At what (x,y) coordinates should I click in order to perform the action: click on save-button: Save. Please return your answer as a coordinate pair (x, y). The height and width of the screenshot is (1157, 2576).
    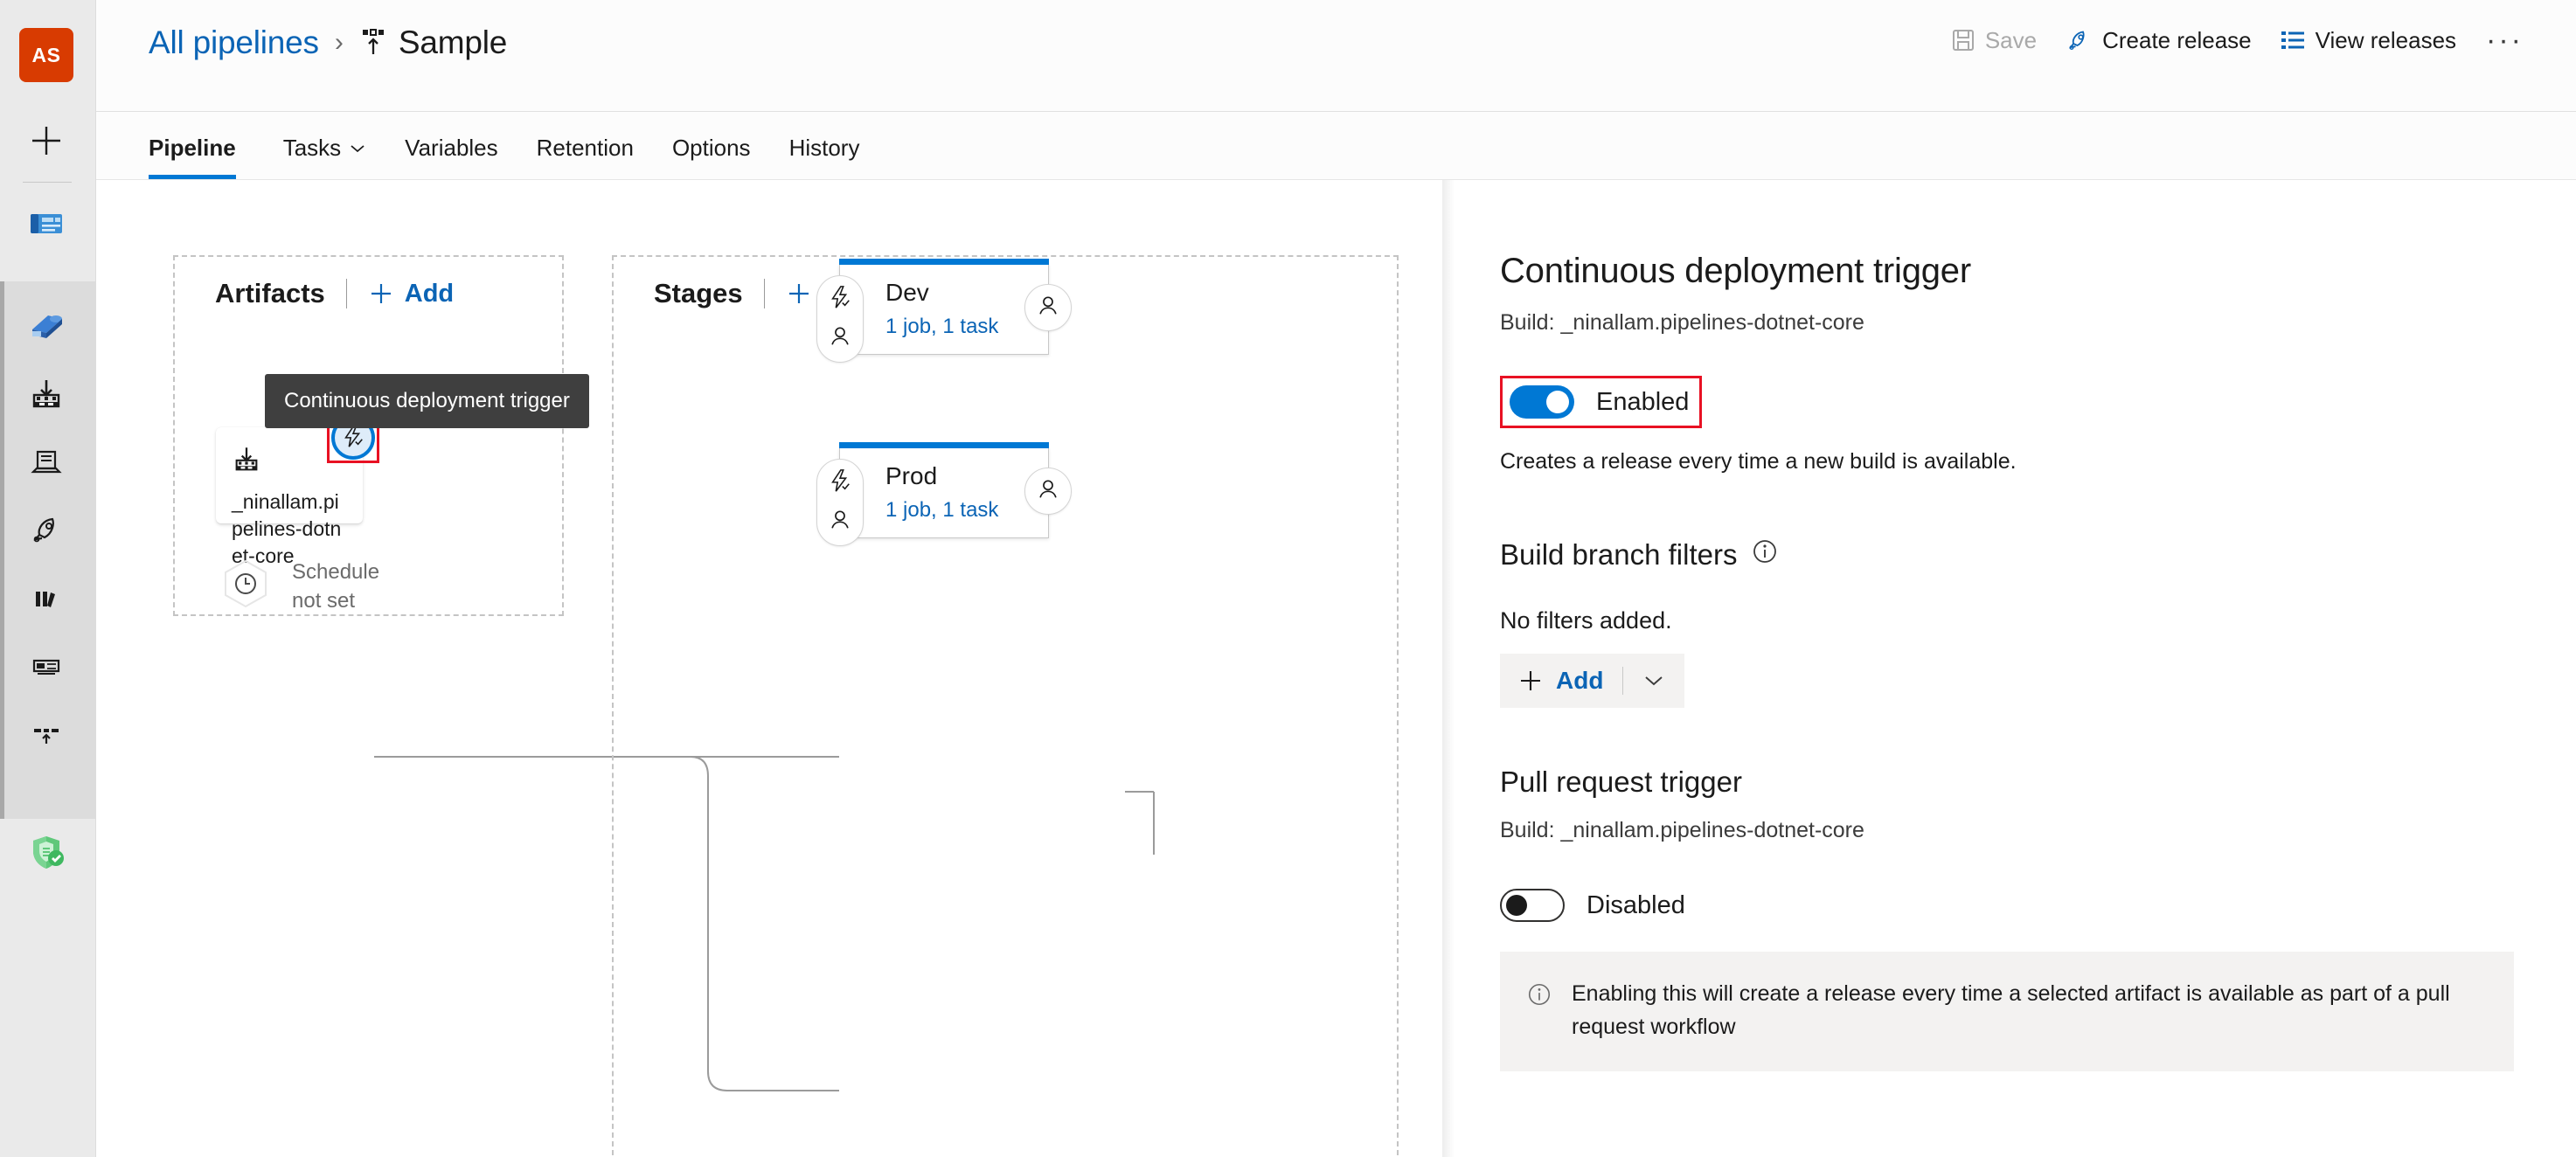
    Looking at the image, I should click on (1994, 40).